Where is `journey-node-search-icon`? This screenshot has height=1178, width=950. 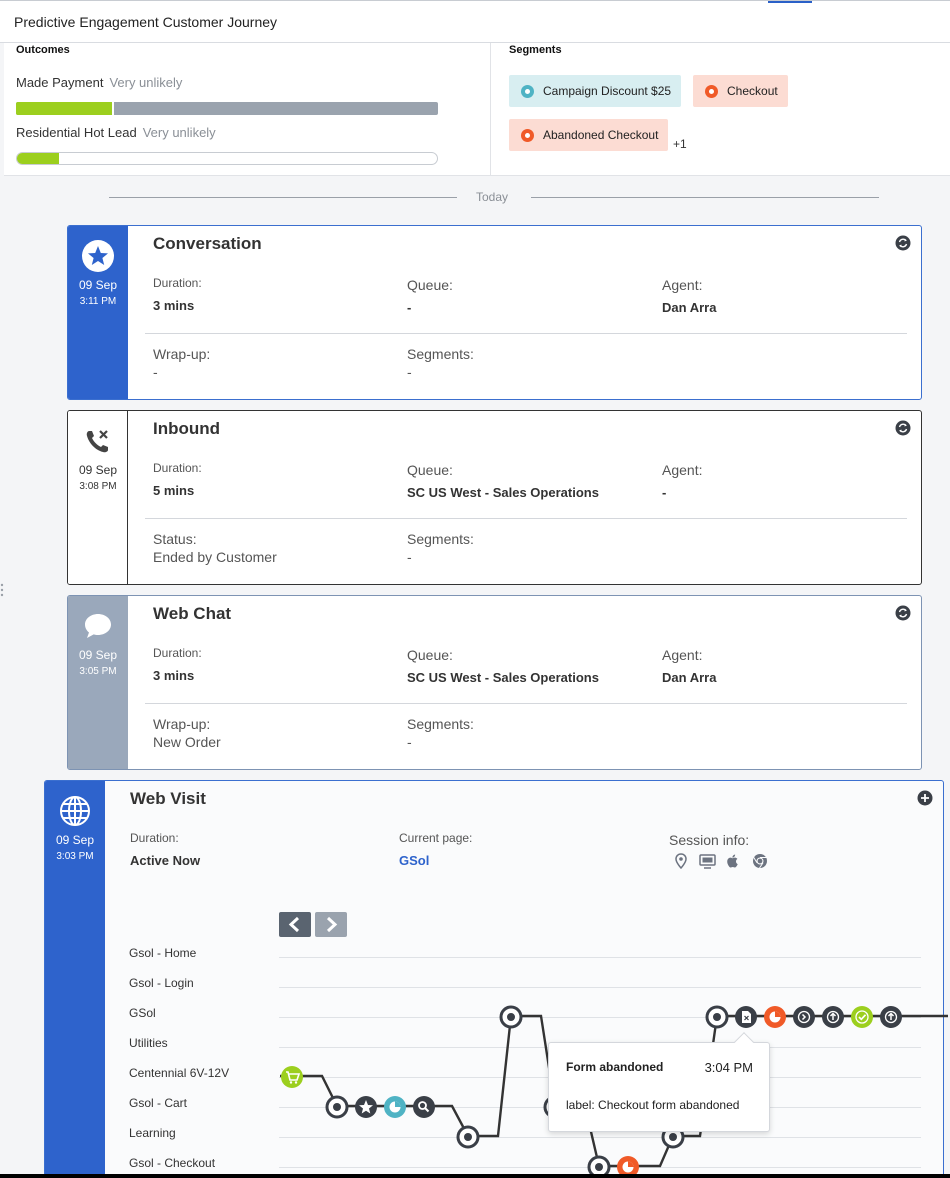 journey-node-search-icon is located at coordinates (424, 1107).